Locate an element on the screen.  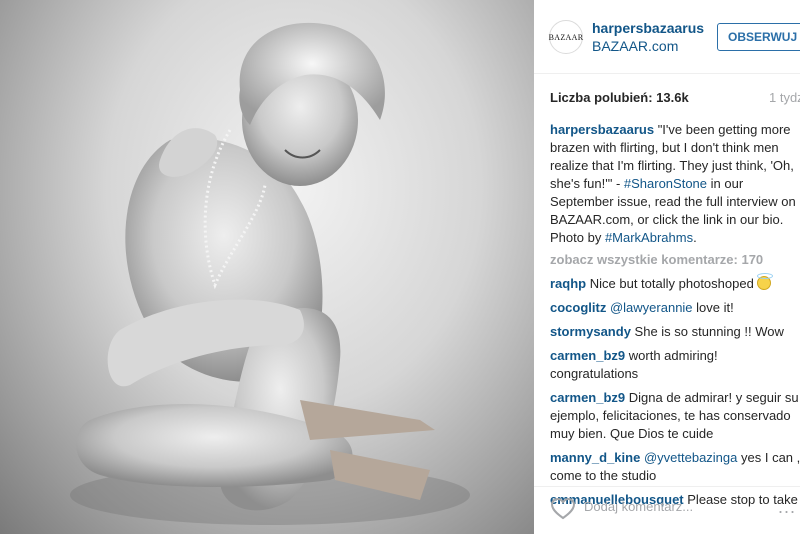
comment-item: stormysandy She is so stunning !! Wow is located at coordinates (675, 332).